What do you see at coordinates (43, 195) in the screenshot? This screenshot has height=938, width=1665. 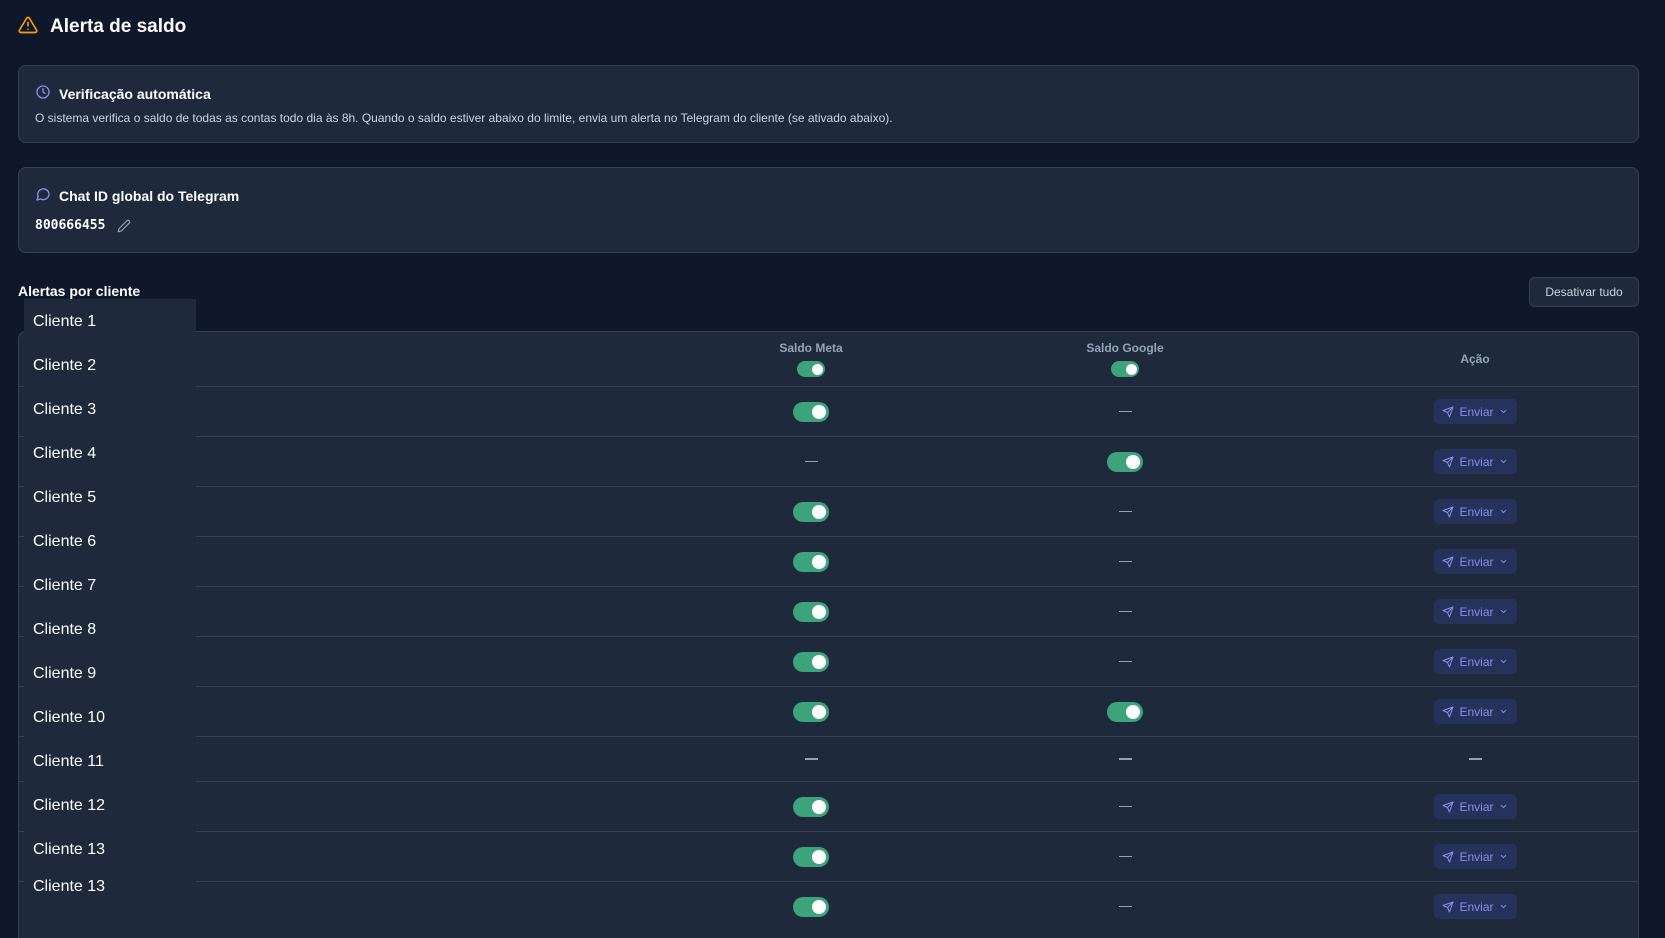 I see `chat-bubble-icon` at bounding box center [43, 195].